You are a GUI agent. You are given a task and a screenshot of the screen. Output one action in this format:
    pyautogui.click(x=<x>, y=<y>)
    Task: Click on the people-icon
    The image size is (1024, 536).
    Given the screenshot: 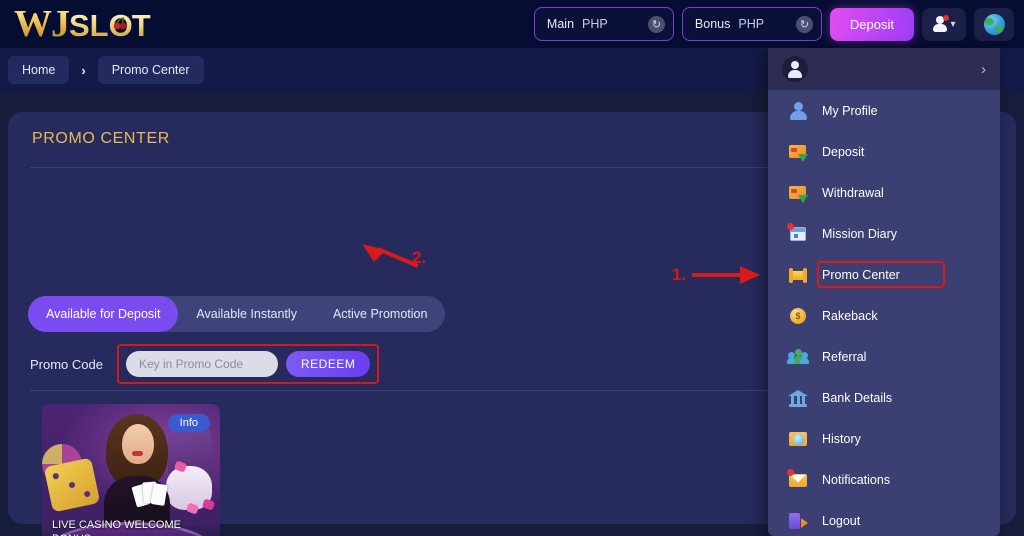 What is the action you would take?
    pyautogui.click(x=798, y=357)
    